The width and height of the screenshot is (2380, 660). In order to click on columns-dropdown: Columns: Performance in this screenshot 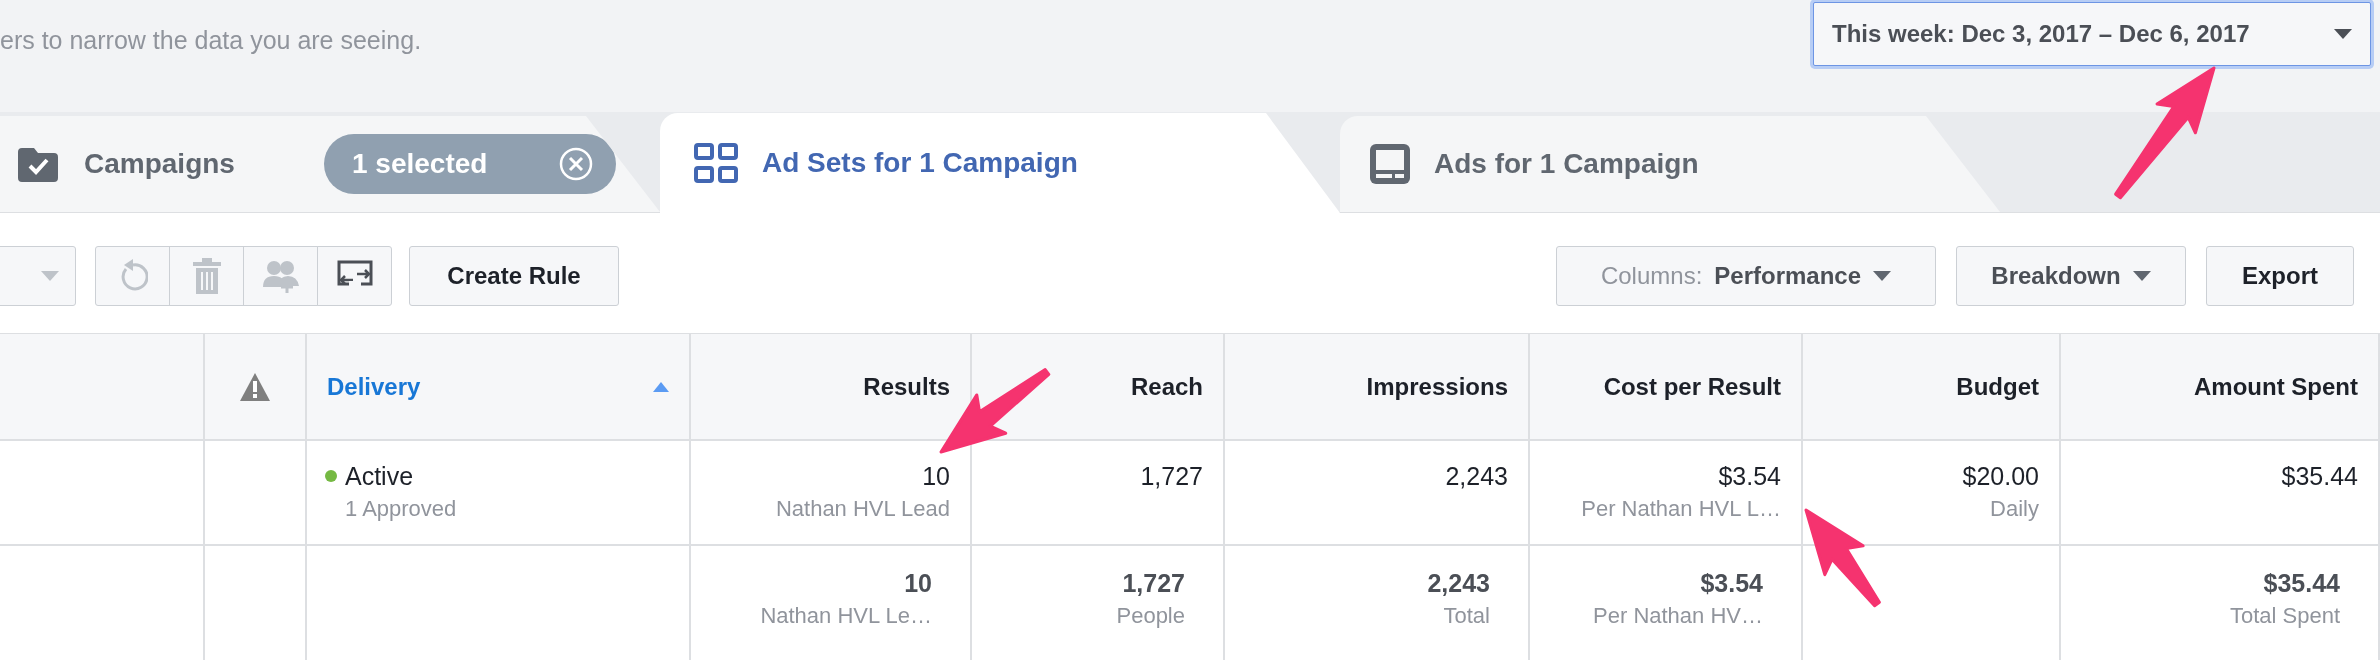, I will do `click(1746, 276)`.